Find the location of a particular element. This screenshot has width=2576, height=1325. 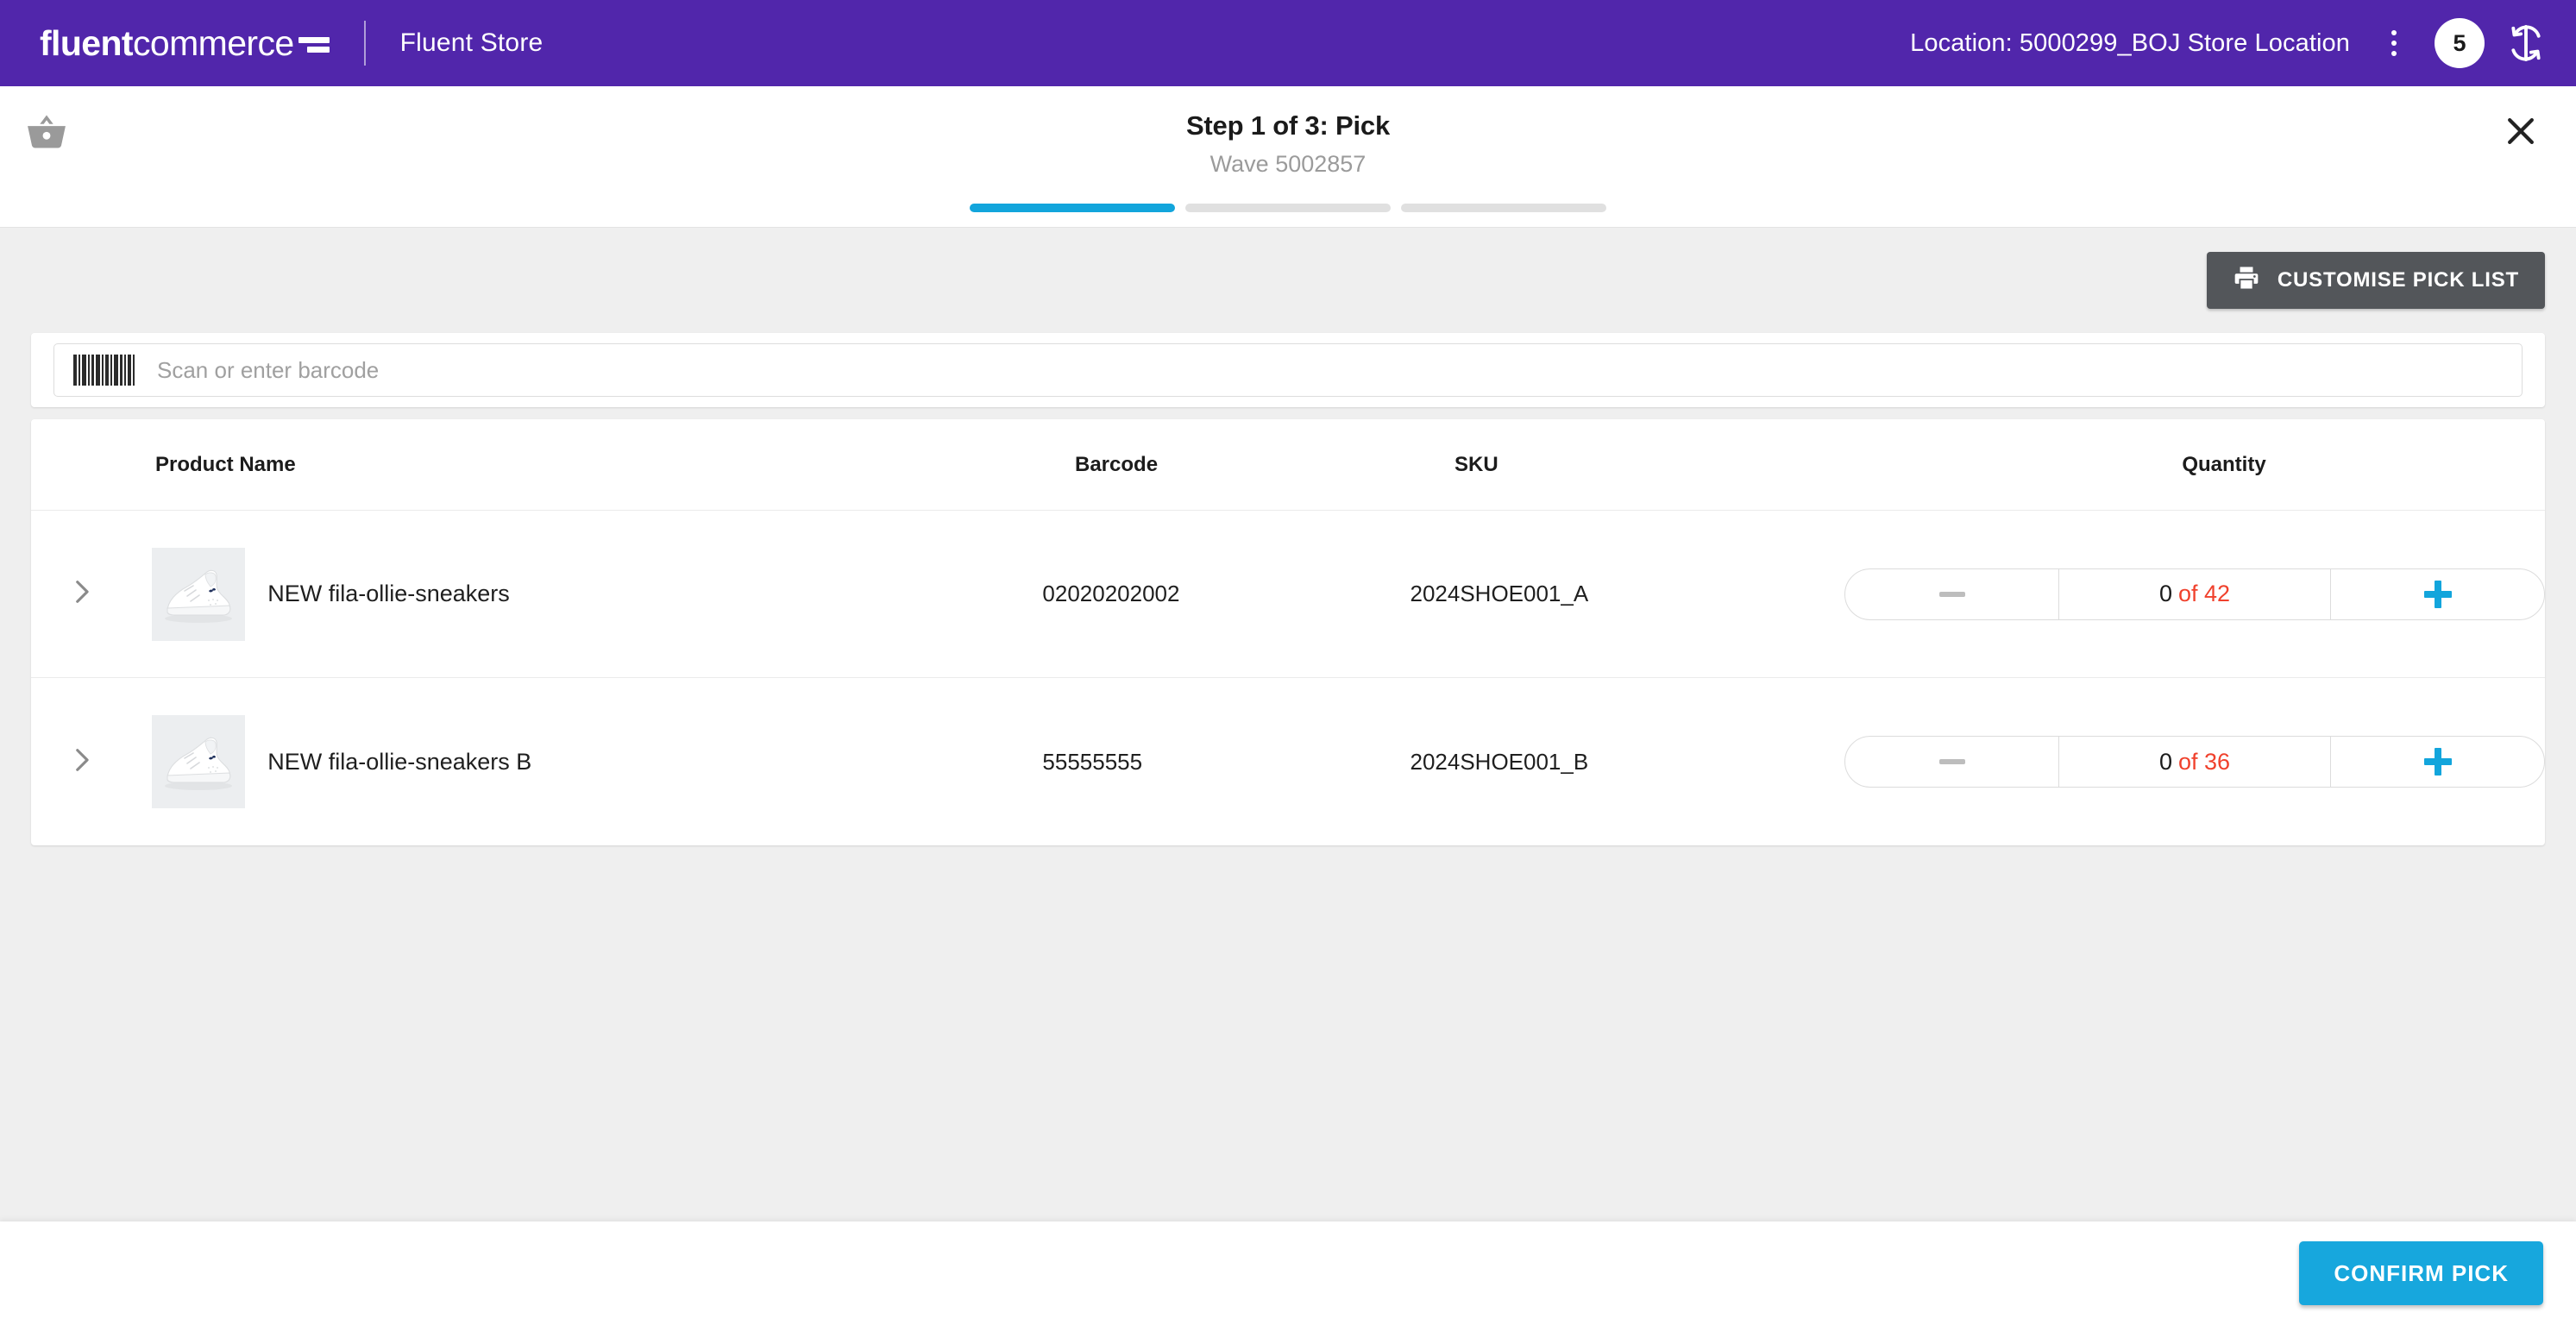

quantity-required: of 42 is located at coordinates (2204, 594).